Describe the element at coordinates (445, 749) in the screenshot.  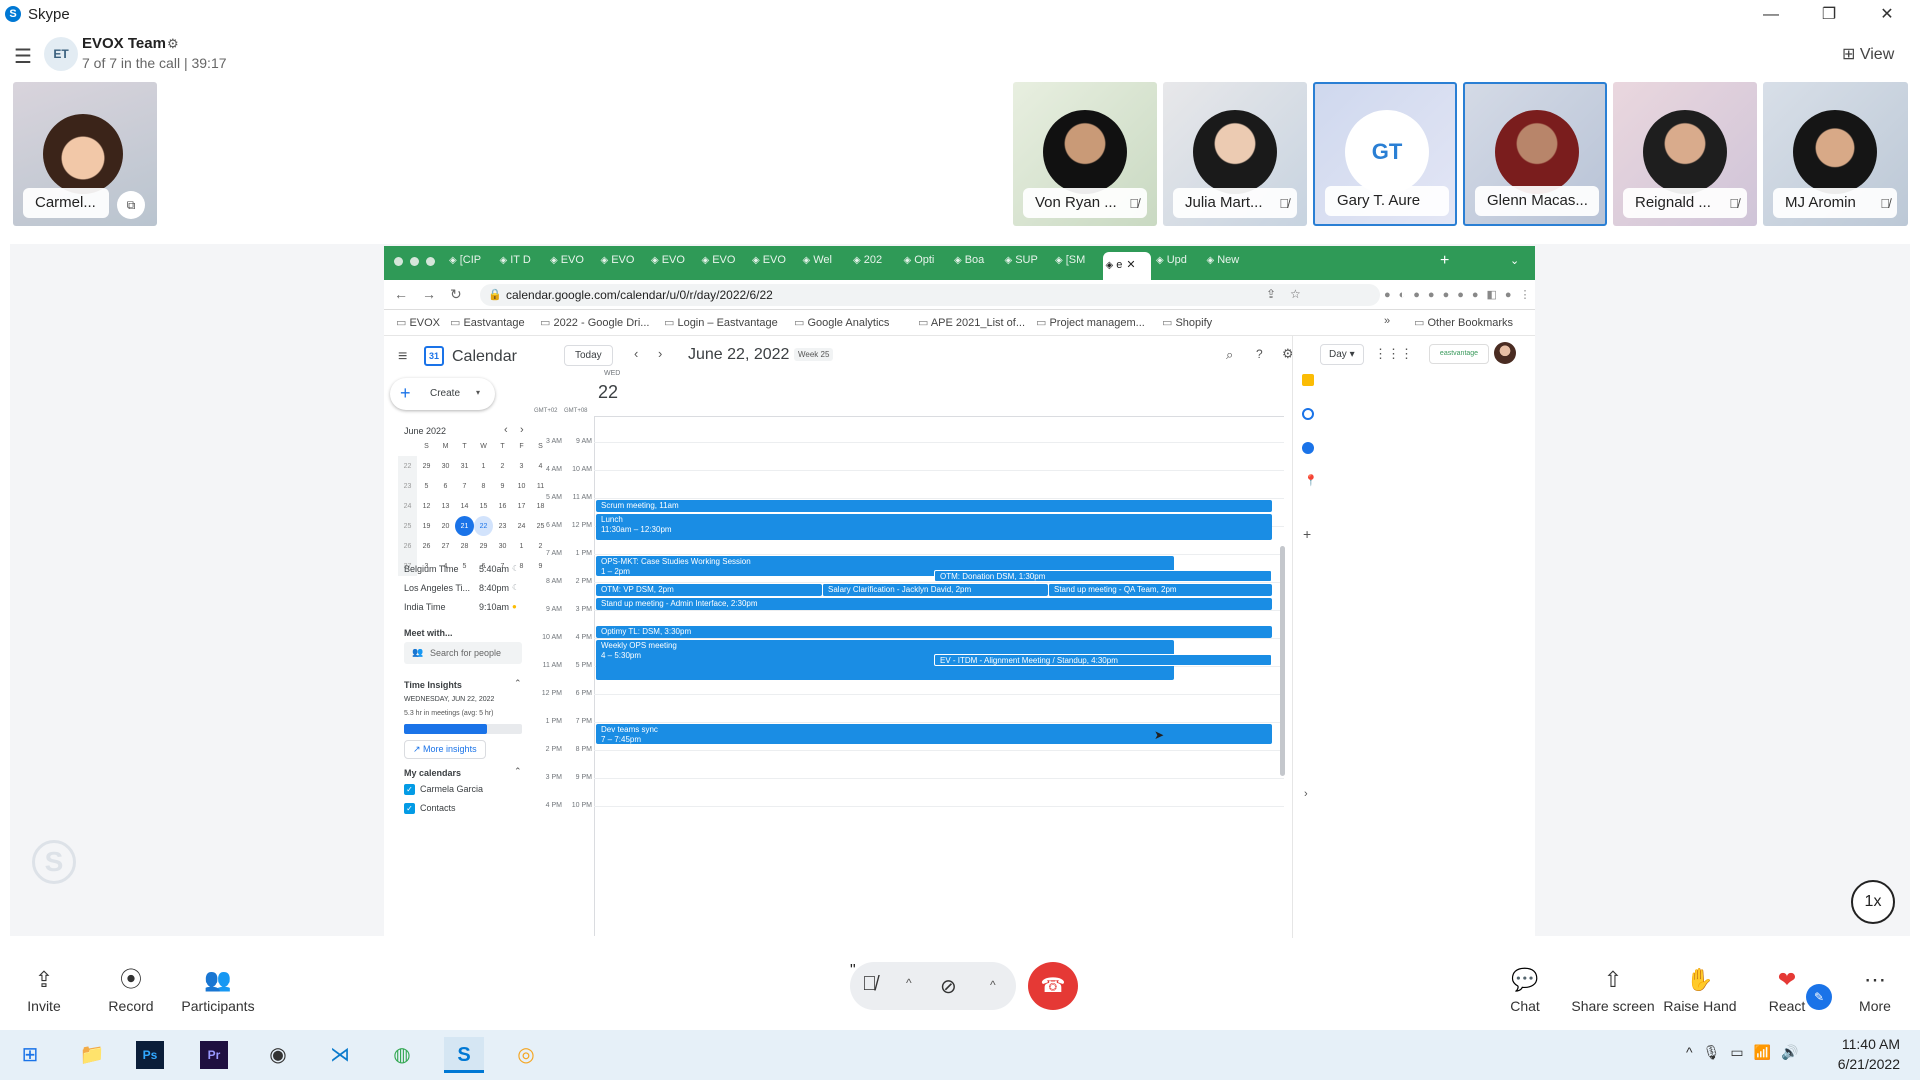
I see `more-insights-button: ↗ More insights` at that location.